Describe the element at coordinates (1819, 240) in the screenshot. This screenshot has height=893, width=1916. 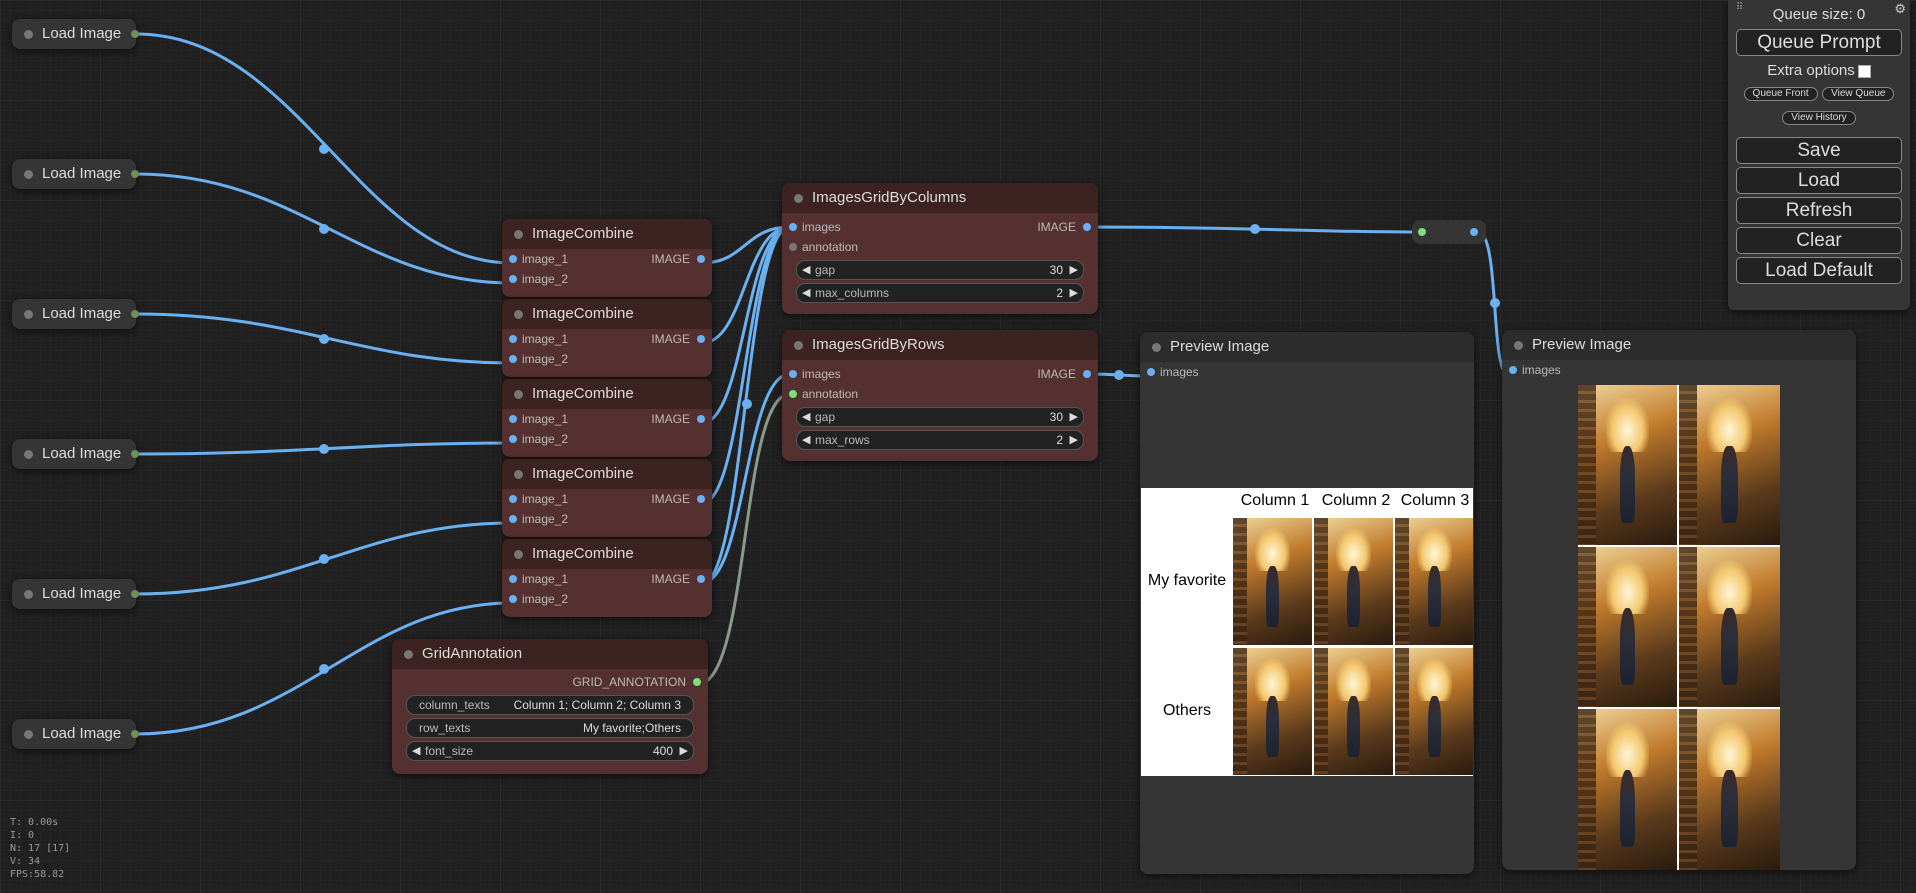
I see `clear-button: Clear` at that location.